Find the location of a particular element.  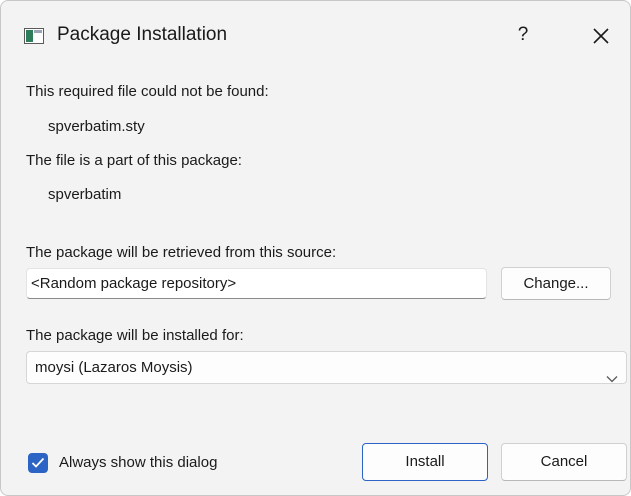

checkmark-icon is located at coordinates (38, 462).